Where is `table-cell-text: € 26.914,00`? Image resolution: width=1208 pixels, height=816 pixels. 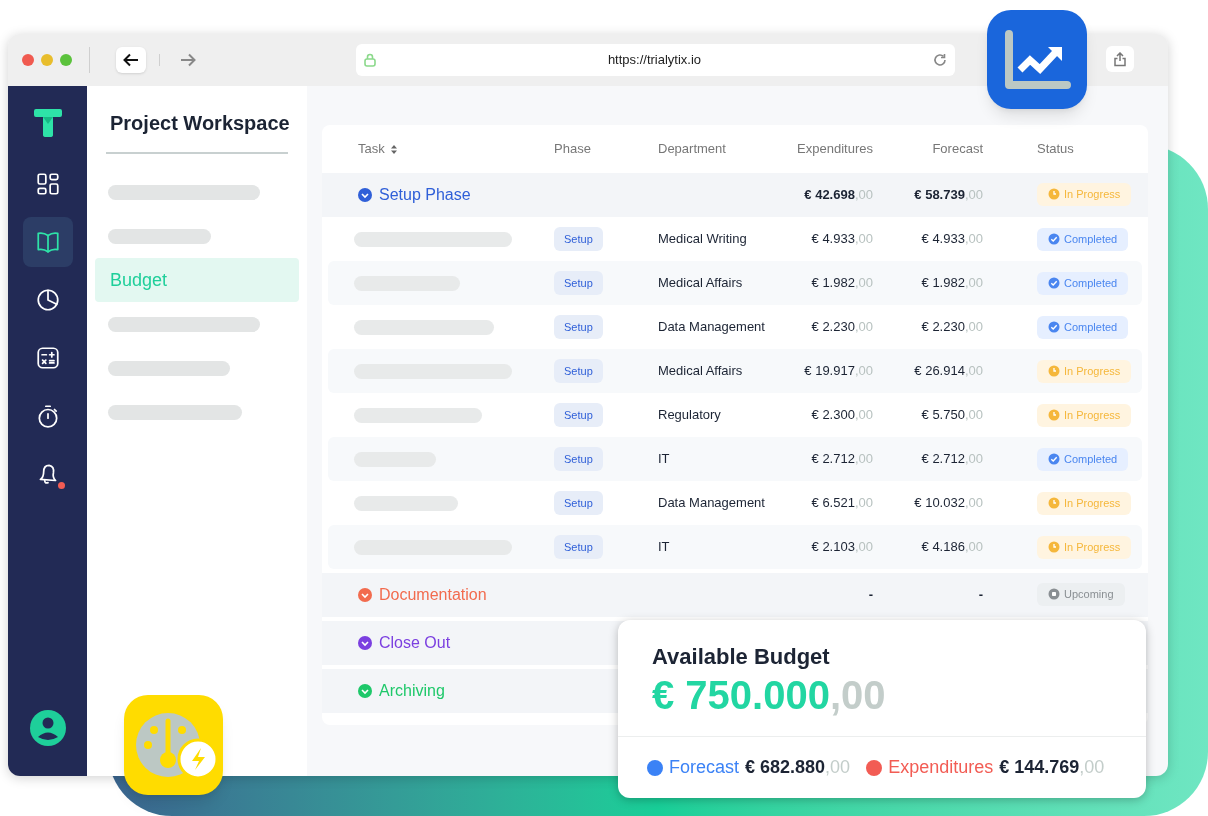 table-cell-text: € 26.914,00 is located at coordinates (948, 371).